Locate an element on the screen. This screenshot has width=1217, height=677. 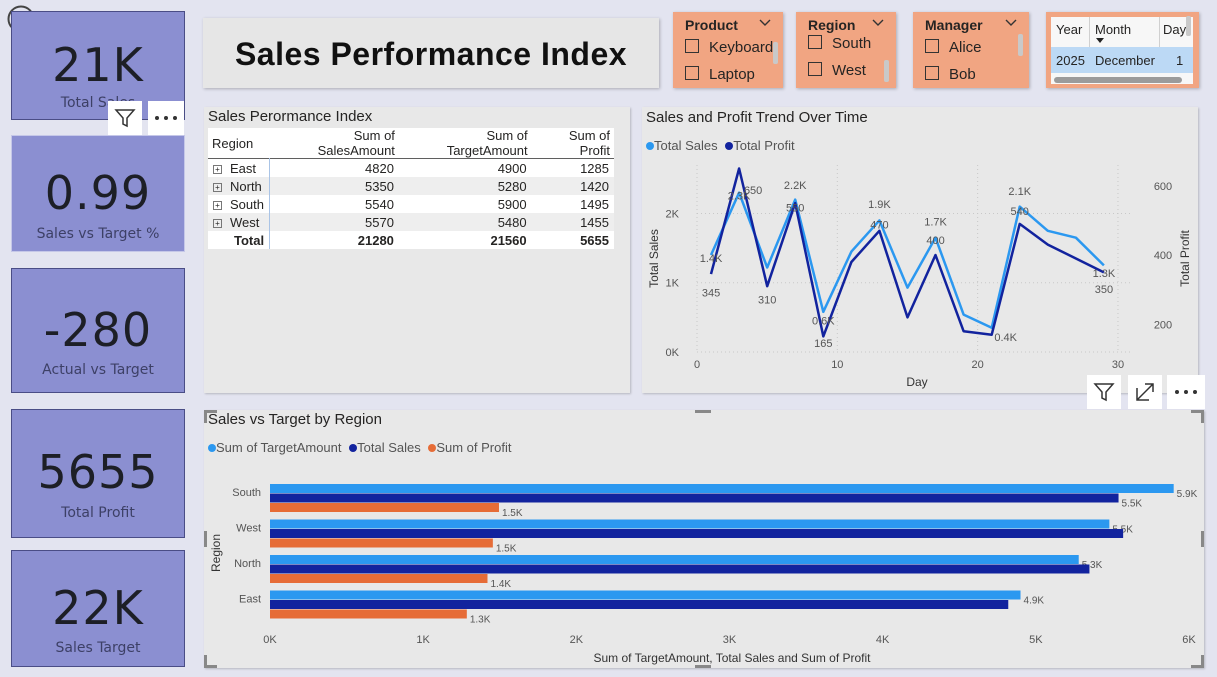
y2-axis-title: Total Profit is located at coordinates (1185, 257).